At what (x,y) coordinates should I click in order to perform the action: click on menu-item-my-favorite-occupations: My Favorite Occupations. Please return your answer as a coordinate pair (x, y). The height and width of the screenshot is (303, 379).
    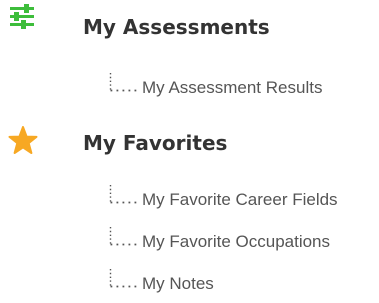
    Looking at the image, I should click on (240, 240).